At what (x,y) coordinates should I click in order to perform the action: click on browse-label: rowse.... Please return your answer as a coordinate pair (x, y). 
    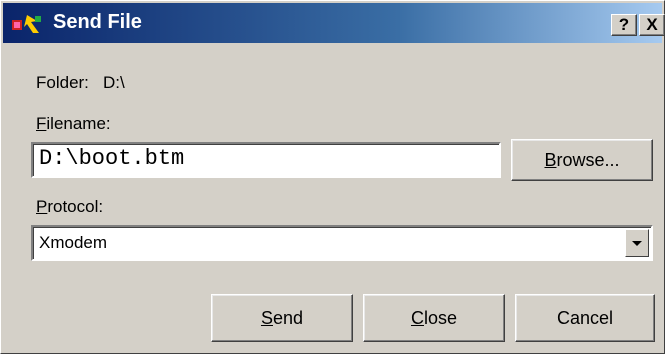
    Looking at the image, I should click on (588, 160).